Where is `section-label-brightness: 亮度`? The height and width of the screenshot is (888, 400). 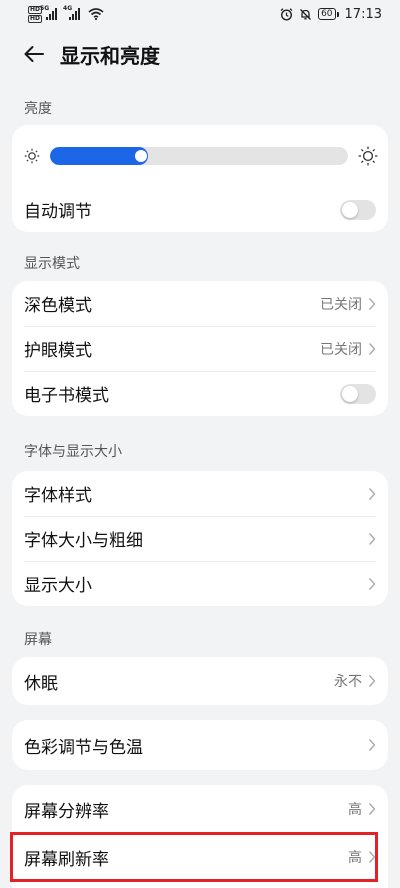 section-label-brightness: 亮度 is located at coordinates (38, 109).